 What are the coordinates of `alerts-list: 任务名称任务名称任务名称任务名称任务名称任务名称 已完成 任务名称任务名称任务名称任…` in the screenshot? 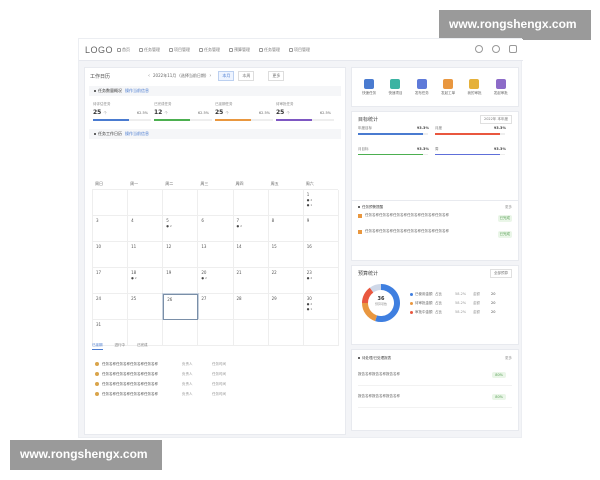 It's located at (435, 229).